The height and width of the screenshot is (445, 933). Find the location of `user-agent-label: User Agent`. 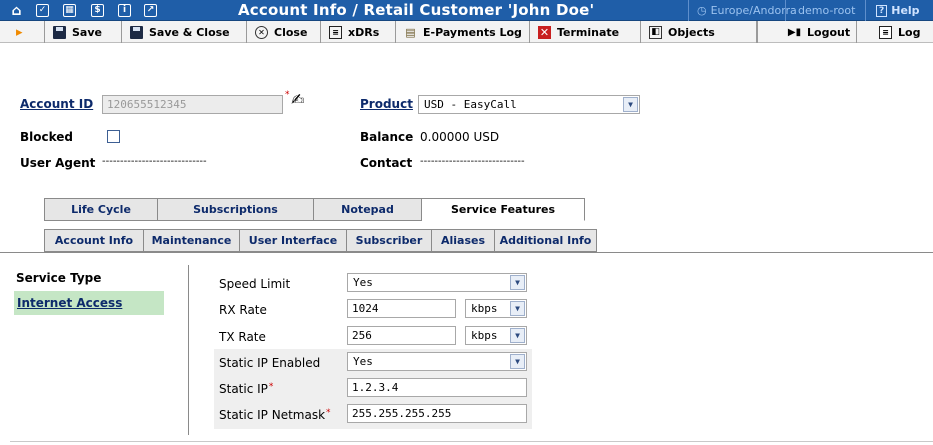

user-agent-label: User Agent is located at coordinates (58, 163).